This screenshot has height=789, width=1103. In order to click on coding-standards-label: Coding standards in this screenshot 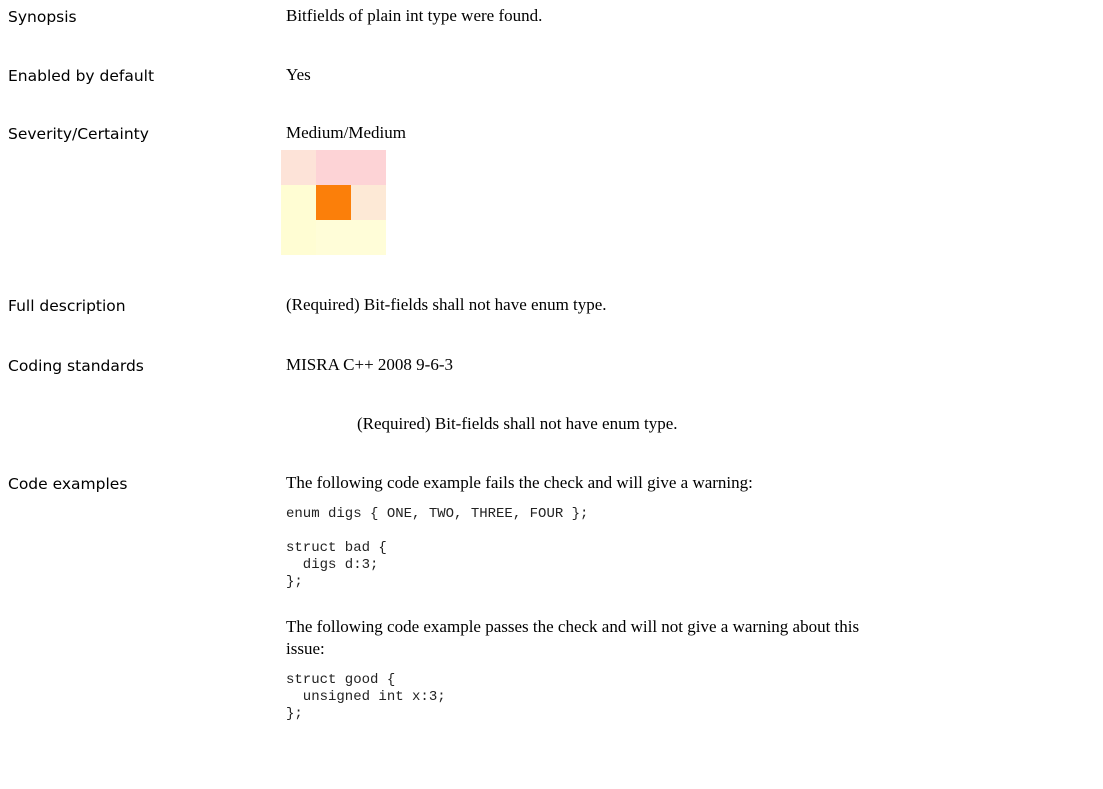, I will do `click(76, 366)`.